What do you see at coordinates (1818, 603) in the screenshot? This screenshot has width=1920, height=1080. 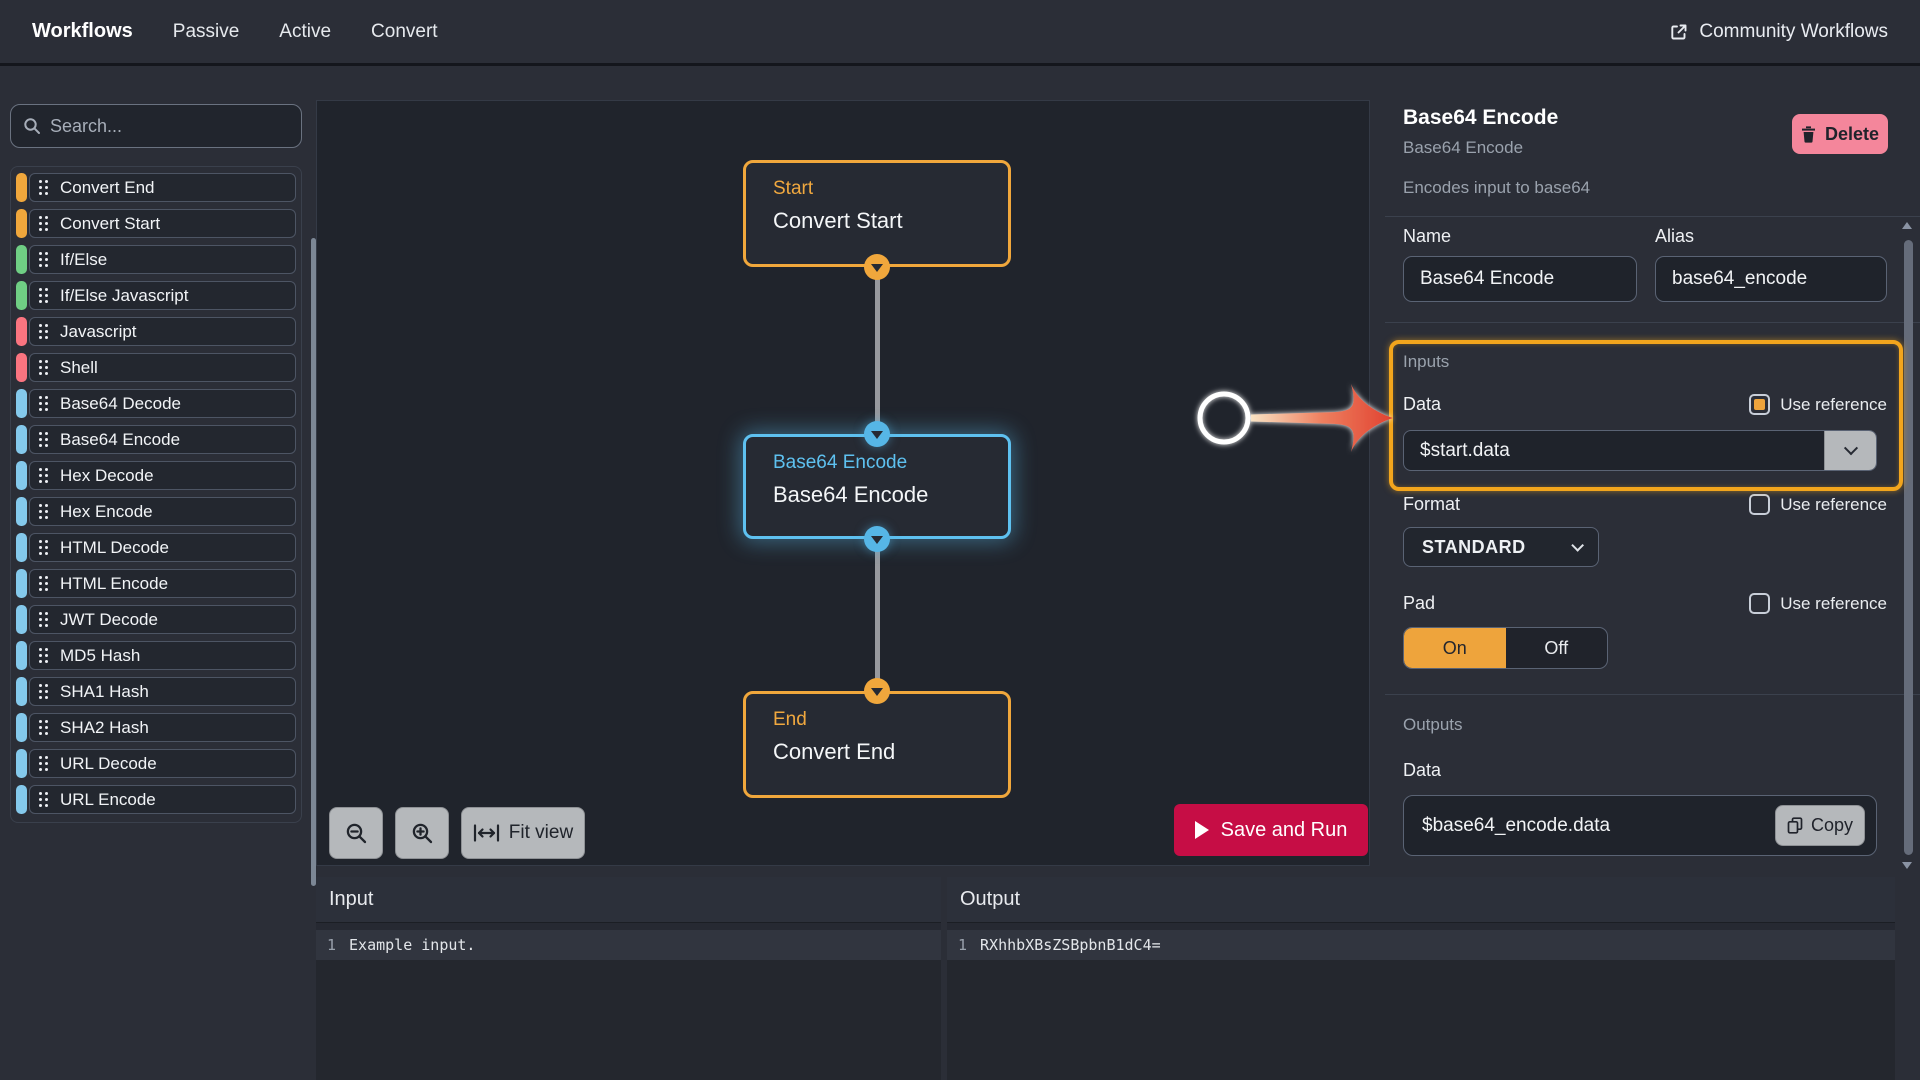 I see `pad-use-reference-toggle: Use reference` at bounding box center [1818, 603].